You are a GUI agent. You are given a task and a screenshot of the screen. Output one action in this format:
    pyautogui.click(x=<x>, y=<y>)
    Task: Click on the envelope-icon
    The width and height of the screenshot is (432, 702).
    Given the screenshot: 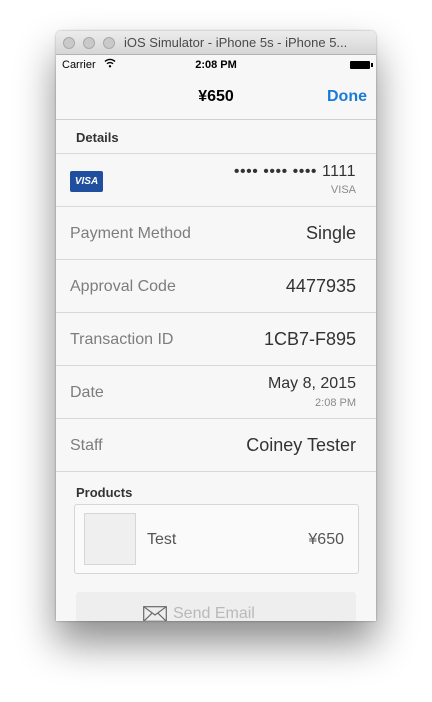 What is the action you would take?
    pyautogui.click(x=155, y=613)
    